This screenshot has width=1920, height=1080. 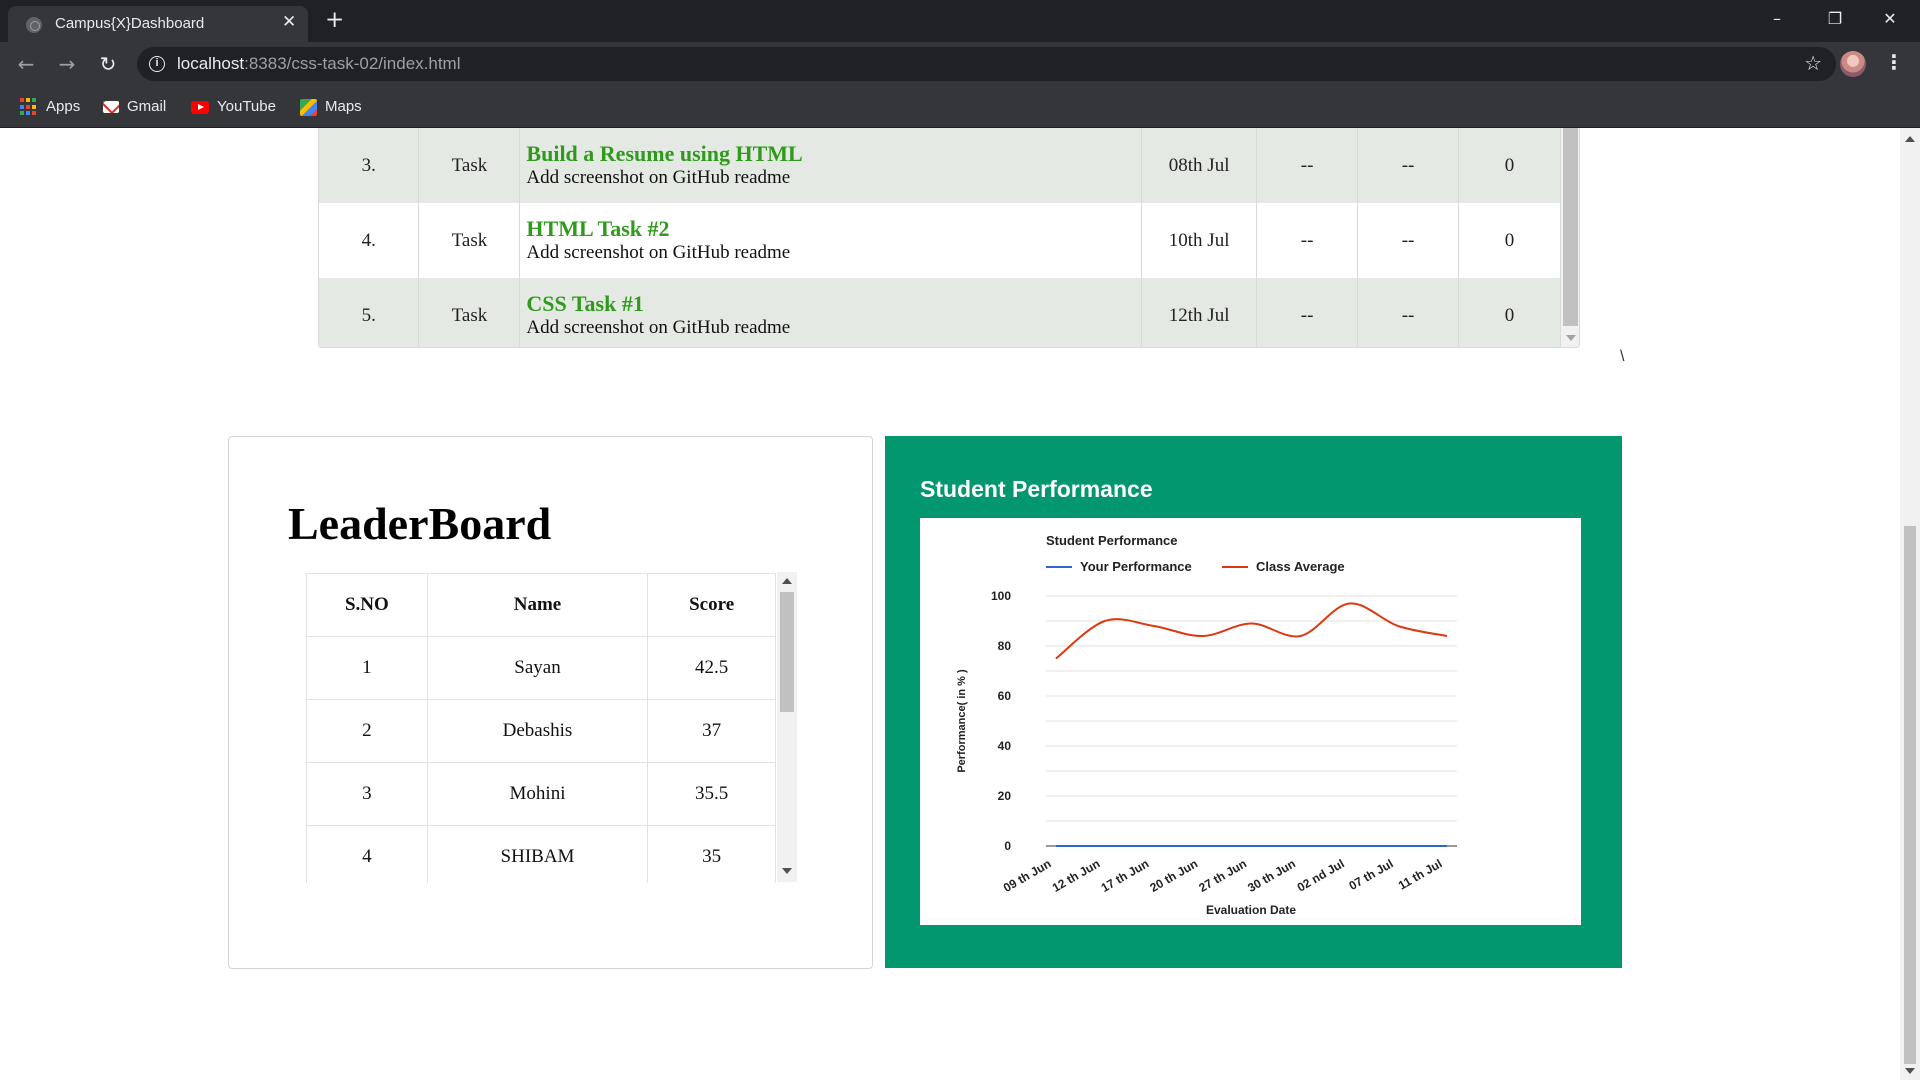 I want to click on leaderboard-row: 1 Sayan 42.5, so click(x=541, y=668).